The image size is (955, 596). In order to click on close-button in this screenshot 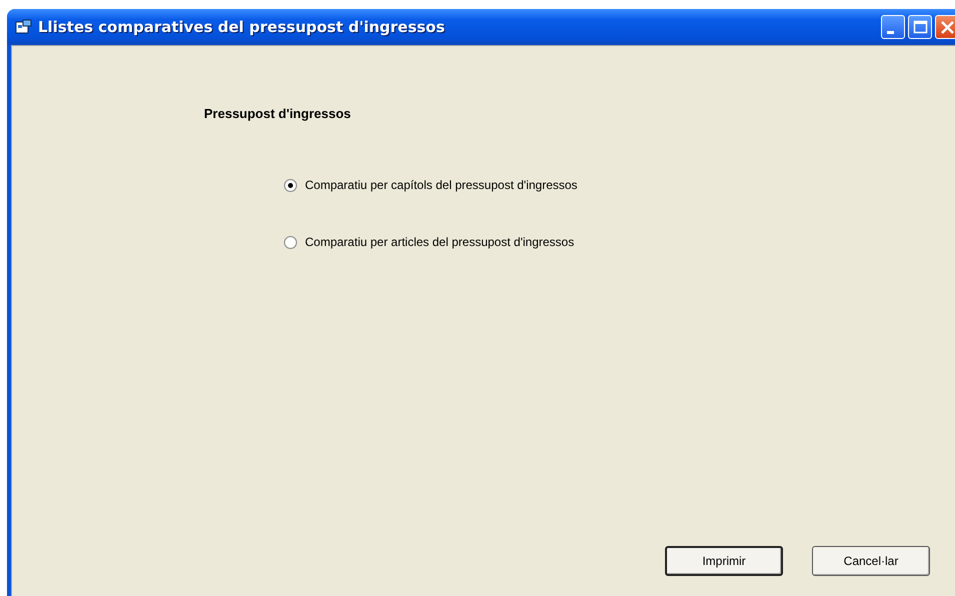, I will do `click(945, 27)`.